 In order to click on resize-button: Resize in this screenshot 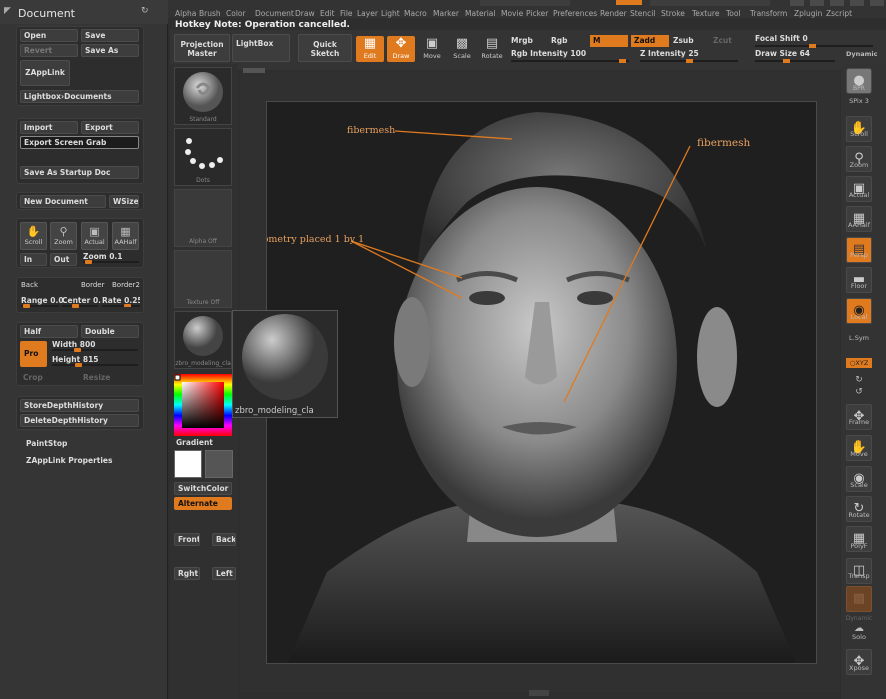, I will do `click(96, 377)`.